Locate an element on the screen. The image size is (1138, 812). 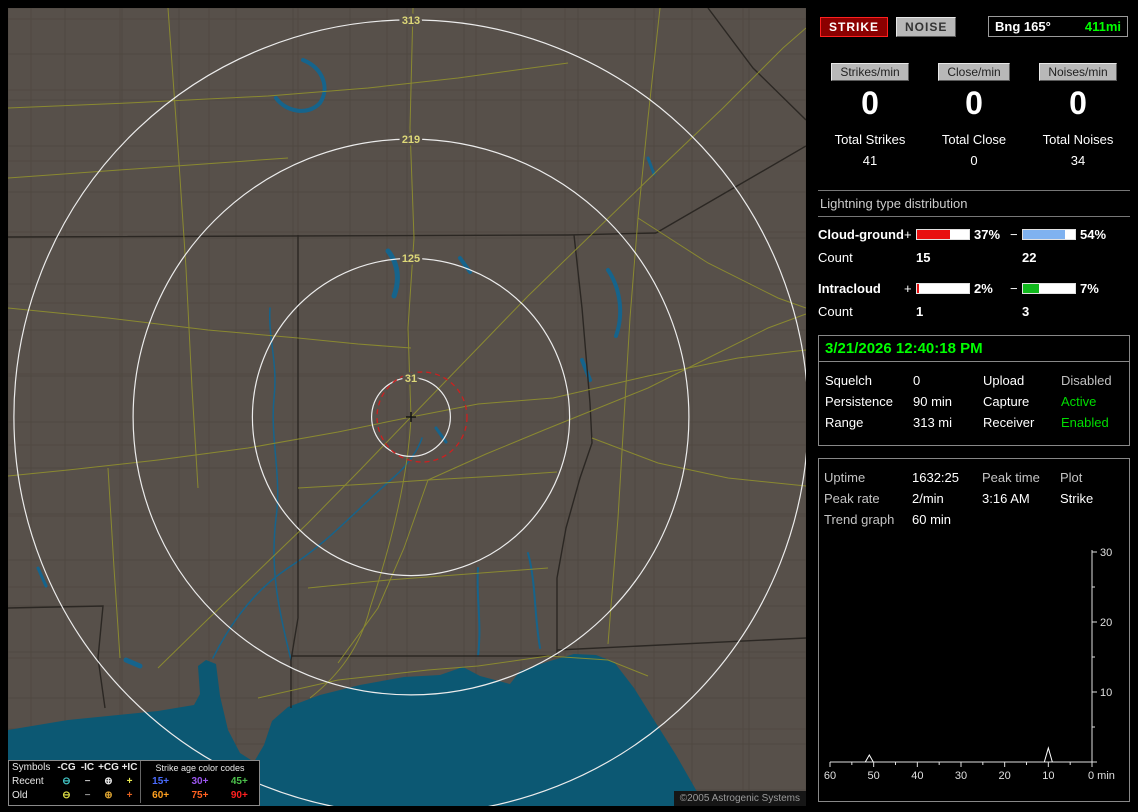
receiver-label: Receiver is located at coordinates (1009, 422).